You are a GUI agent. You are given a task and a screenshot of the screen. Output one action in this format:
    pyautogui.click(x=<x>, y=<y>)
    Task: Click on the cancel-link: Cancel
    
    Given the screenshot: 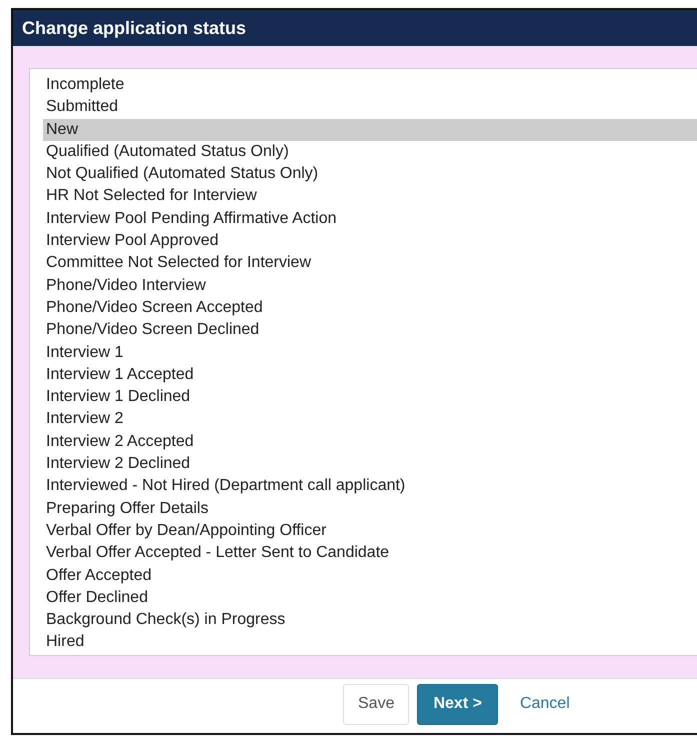 What is the action you would take?
    pyautogui.click(x=545, y=704)
    